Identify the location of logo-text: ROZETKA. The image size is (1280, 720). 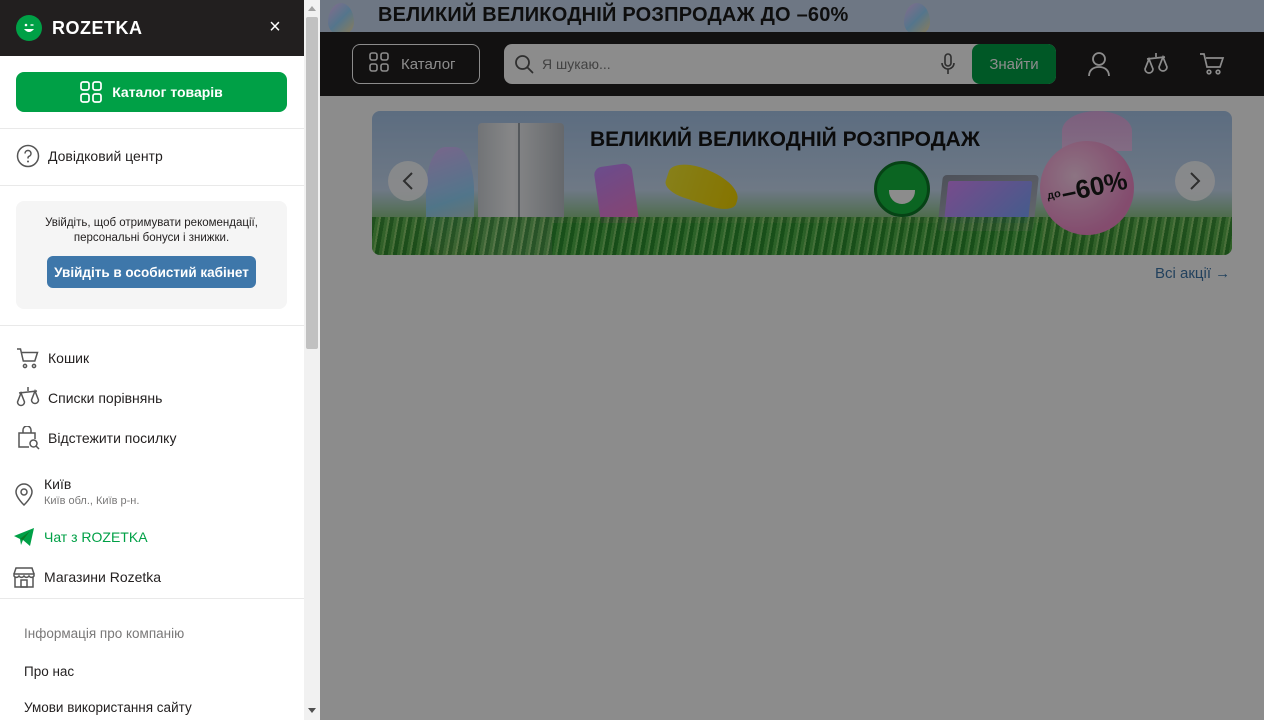
(97, 28).